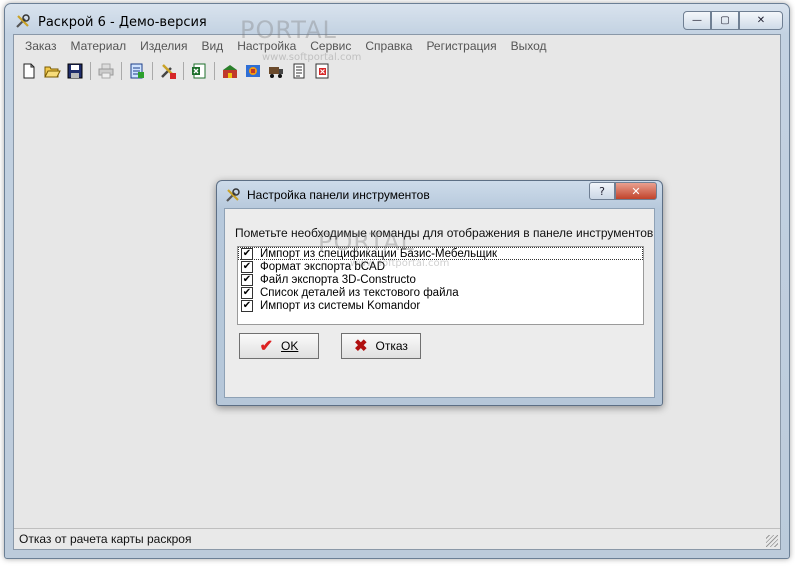 The height and width of the screenshot is (568, 795). What do you see at coordinates (340, 305) in the screenshot?
I see `list-item-label: Импорт из системы Komandor` at bounding box center [340, 305].